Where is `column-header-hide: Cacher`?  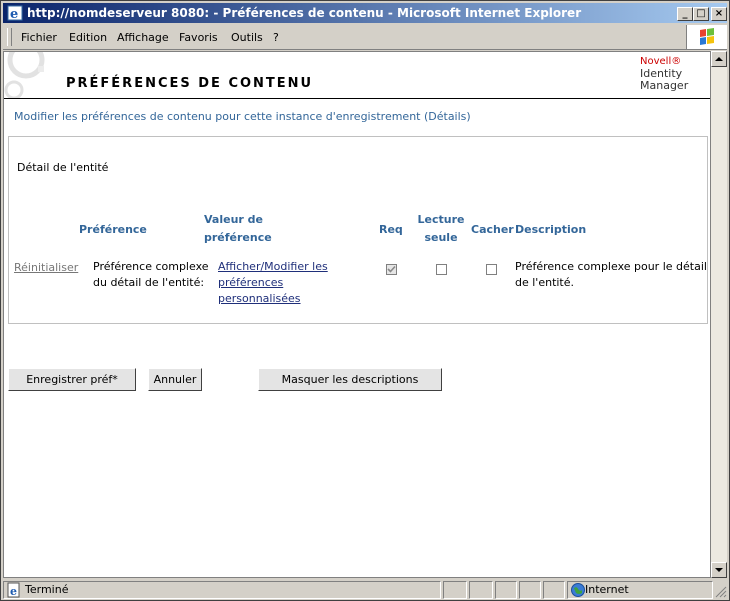 column-header-hide: Cacher is located at coordinates (492, 229).